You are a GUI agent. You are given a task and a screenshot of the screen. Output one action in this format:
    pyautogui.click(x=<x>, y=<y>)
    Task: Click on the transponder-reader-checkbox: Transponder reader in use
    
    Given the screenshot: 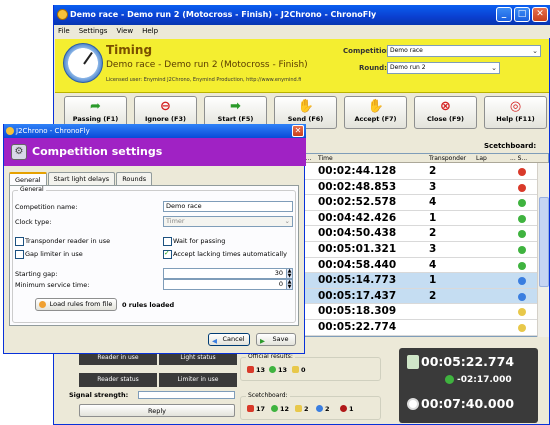 What is the action you would take?
    pyautogui.click(x=62, y=241)
    